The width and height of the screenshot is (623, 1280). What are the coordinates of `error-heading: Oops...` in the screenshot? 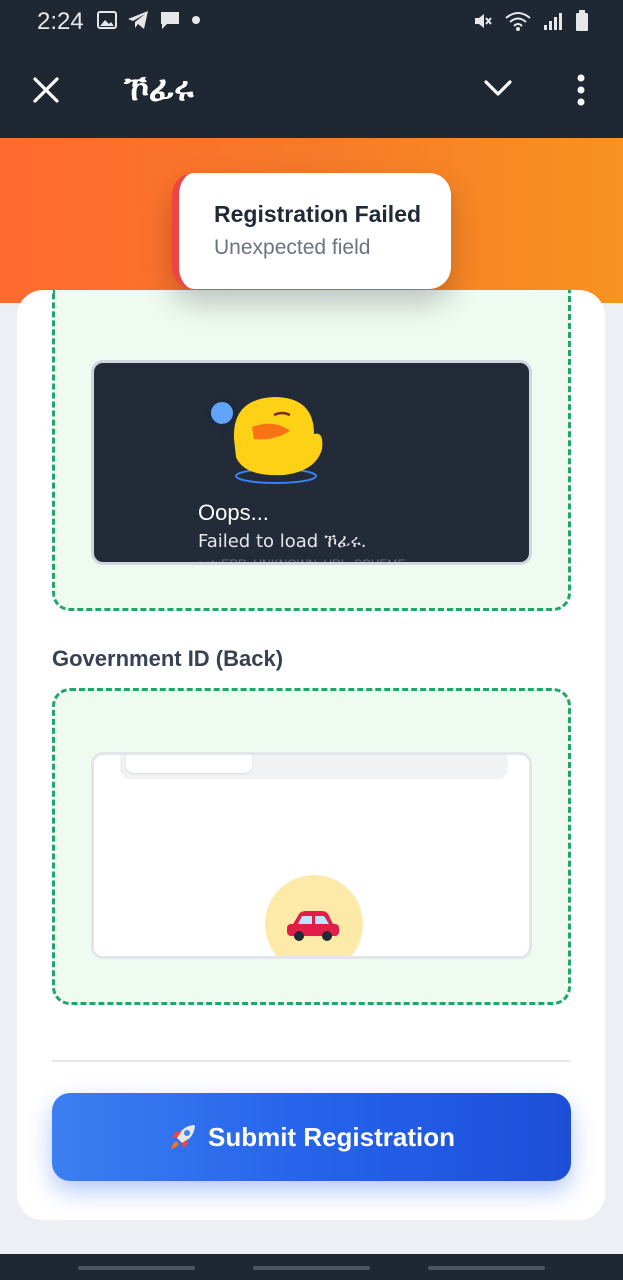 It's located at (233, 512).